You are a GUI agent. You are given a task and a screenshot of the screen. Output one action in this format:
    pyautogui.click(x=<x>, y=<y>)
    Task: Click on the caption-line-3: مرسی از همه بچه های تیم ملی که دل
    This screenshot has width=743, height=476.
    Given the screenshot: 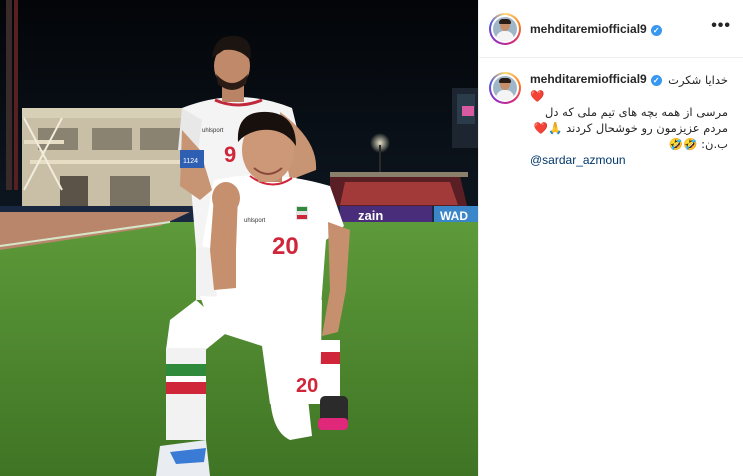 What is the action you would take?
    pyautogui.click(x=636, y=112)
    